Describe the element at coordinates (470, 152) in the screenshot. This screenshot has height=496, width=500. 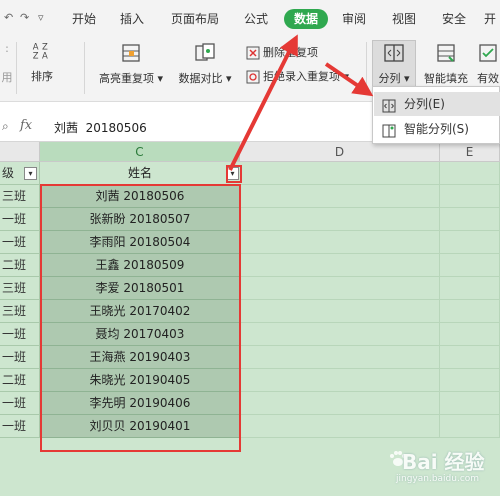
I see `col-header-e: E` at that location.